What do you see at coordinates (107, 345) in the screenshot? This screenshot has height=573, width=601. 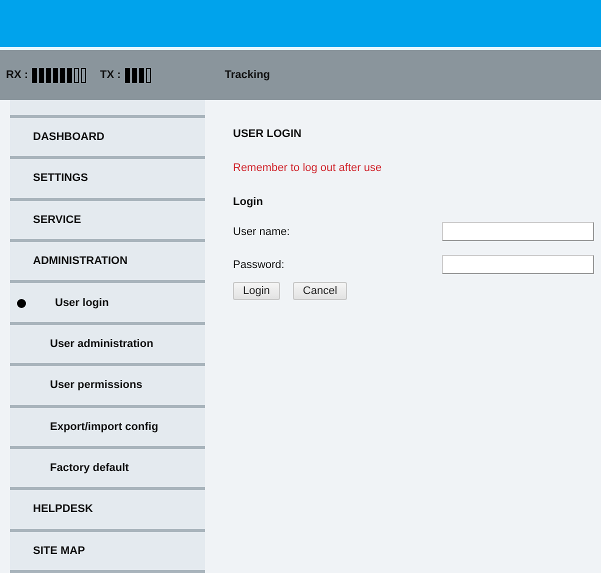 I see `submenu-item: User administration` at bounding box center [107, 345].